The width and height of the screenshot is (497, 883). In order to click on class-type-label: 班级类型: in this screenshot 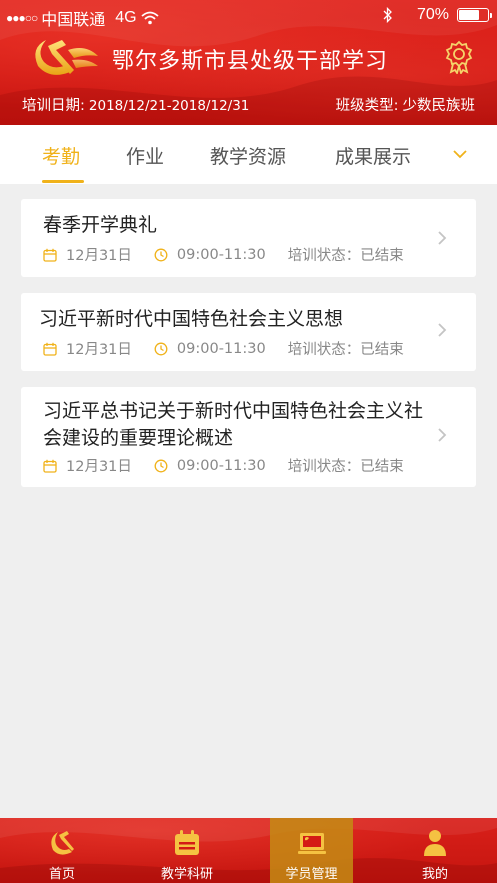, I will do `click(367, 106)`.